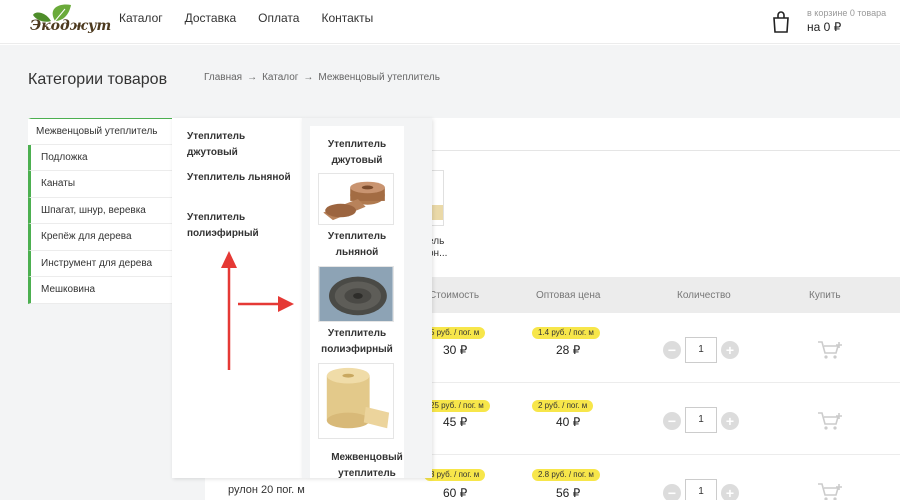 Image resolution: width=900 pixels, height=500 pixels. Describe the element at coordinates (455, 350) in the screenshot. I see `price: 30 ₽` at that location.